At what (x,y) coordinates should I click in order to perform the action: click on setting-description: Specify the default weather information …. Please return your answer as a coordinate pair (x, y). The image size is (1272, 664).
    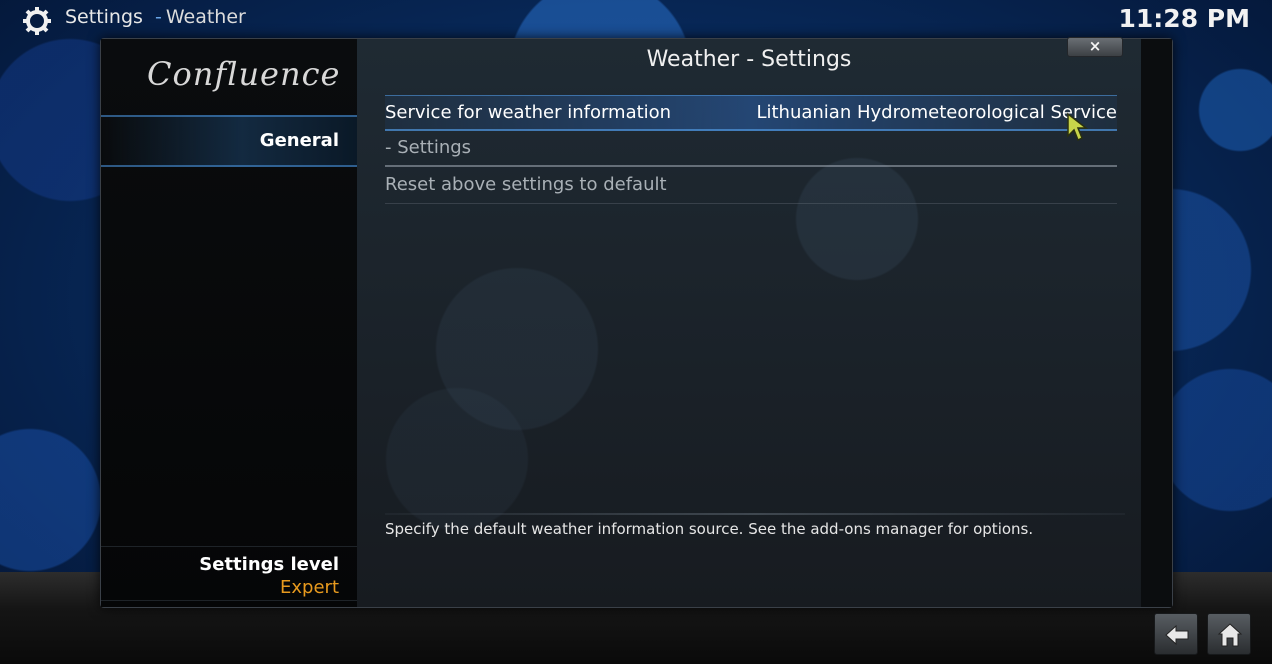
    Looking at the image, I should click on (709, 529).